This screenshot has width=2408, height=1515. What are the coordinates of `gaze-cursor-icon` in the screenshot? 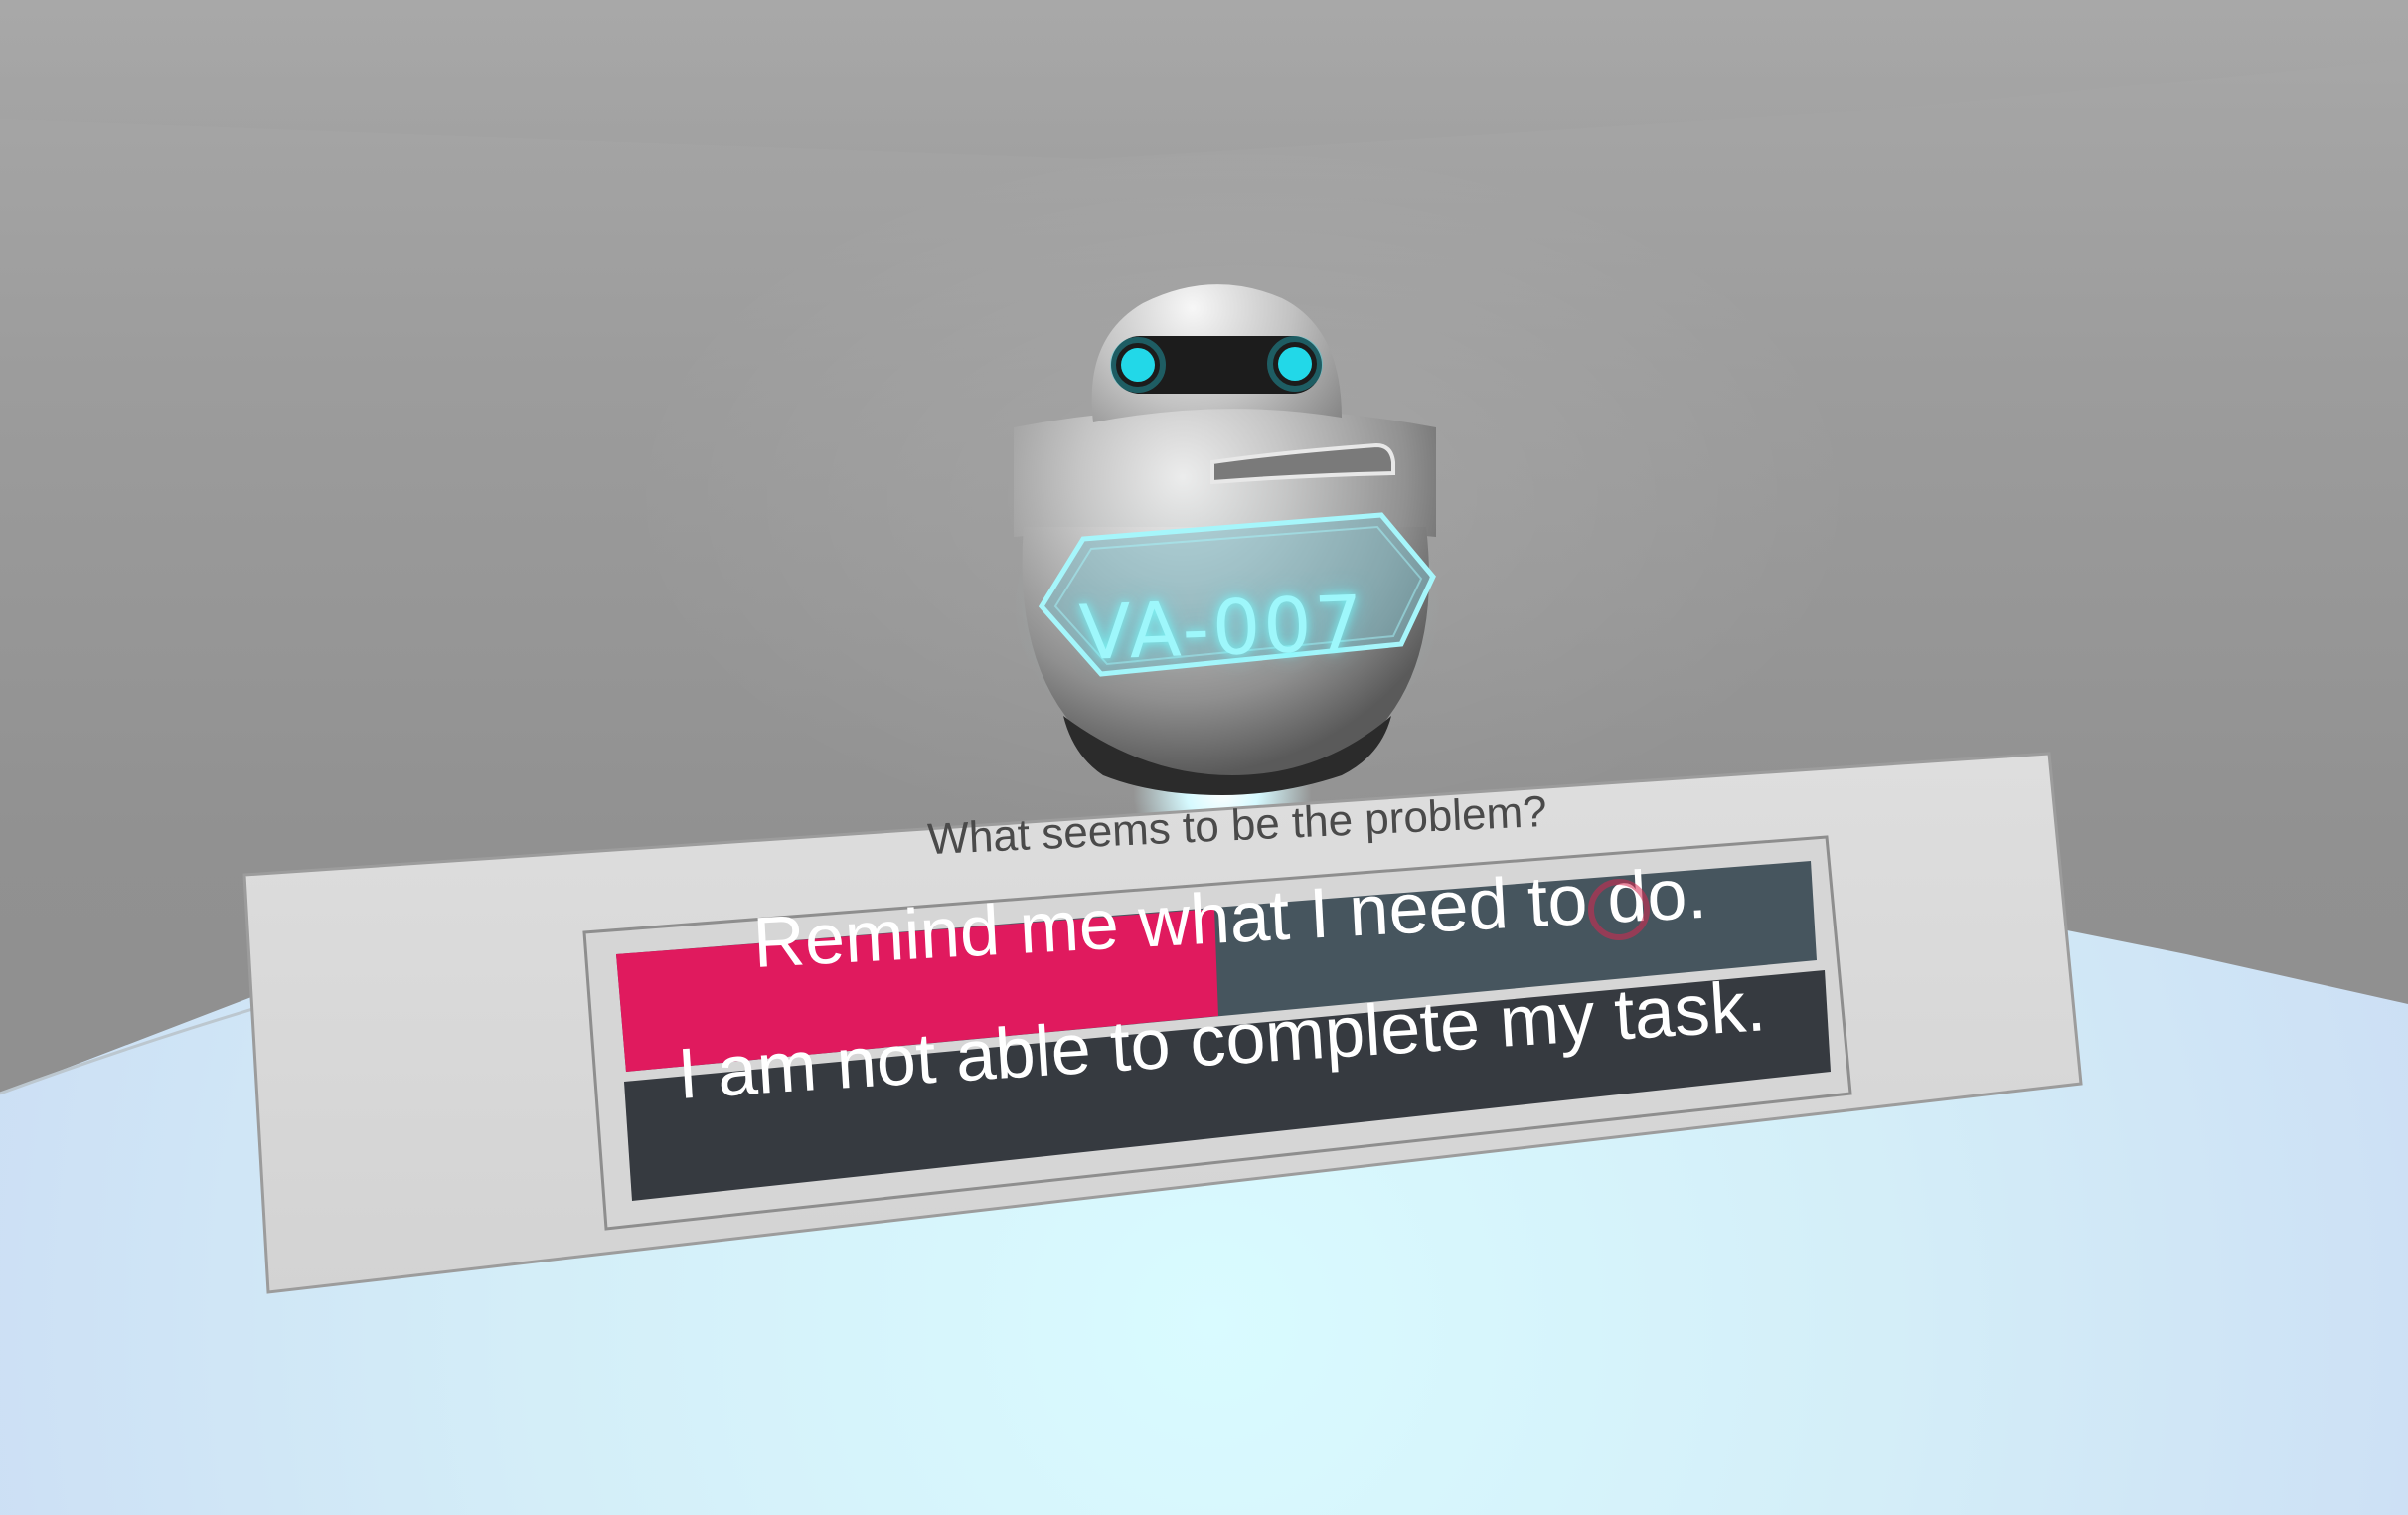 It's located at (1619, 909).